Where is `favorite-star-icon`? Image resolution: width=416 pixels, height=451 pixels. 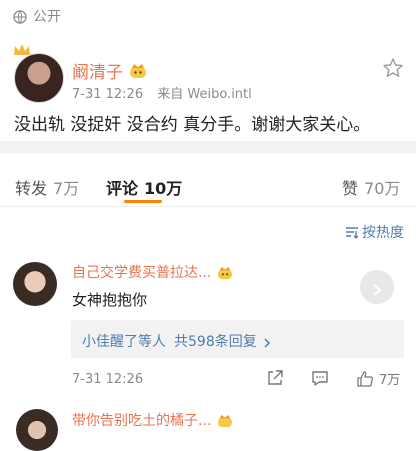
favorite-star-icon is located at coordinates (393, 68).